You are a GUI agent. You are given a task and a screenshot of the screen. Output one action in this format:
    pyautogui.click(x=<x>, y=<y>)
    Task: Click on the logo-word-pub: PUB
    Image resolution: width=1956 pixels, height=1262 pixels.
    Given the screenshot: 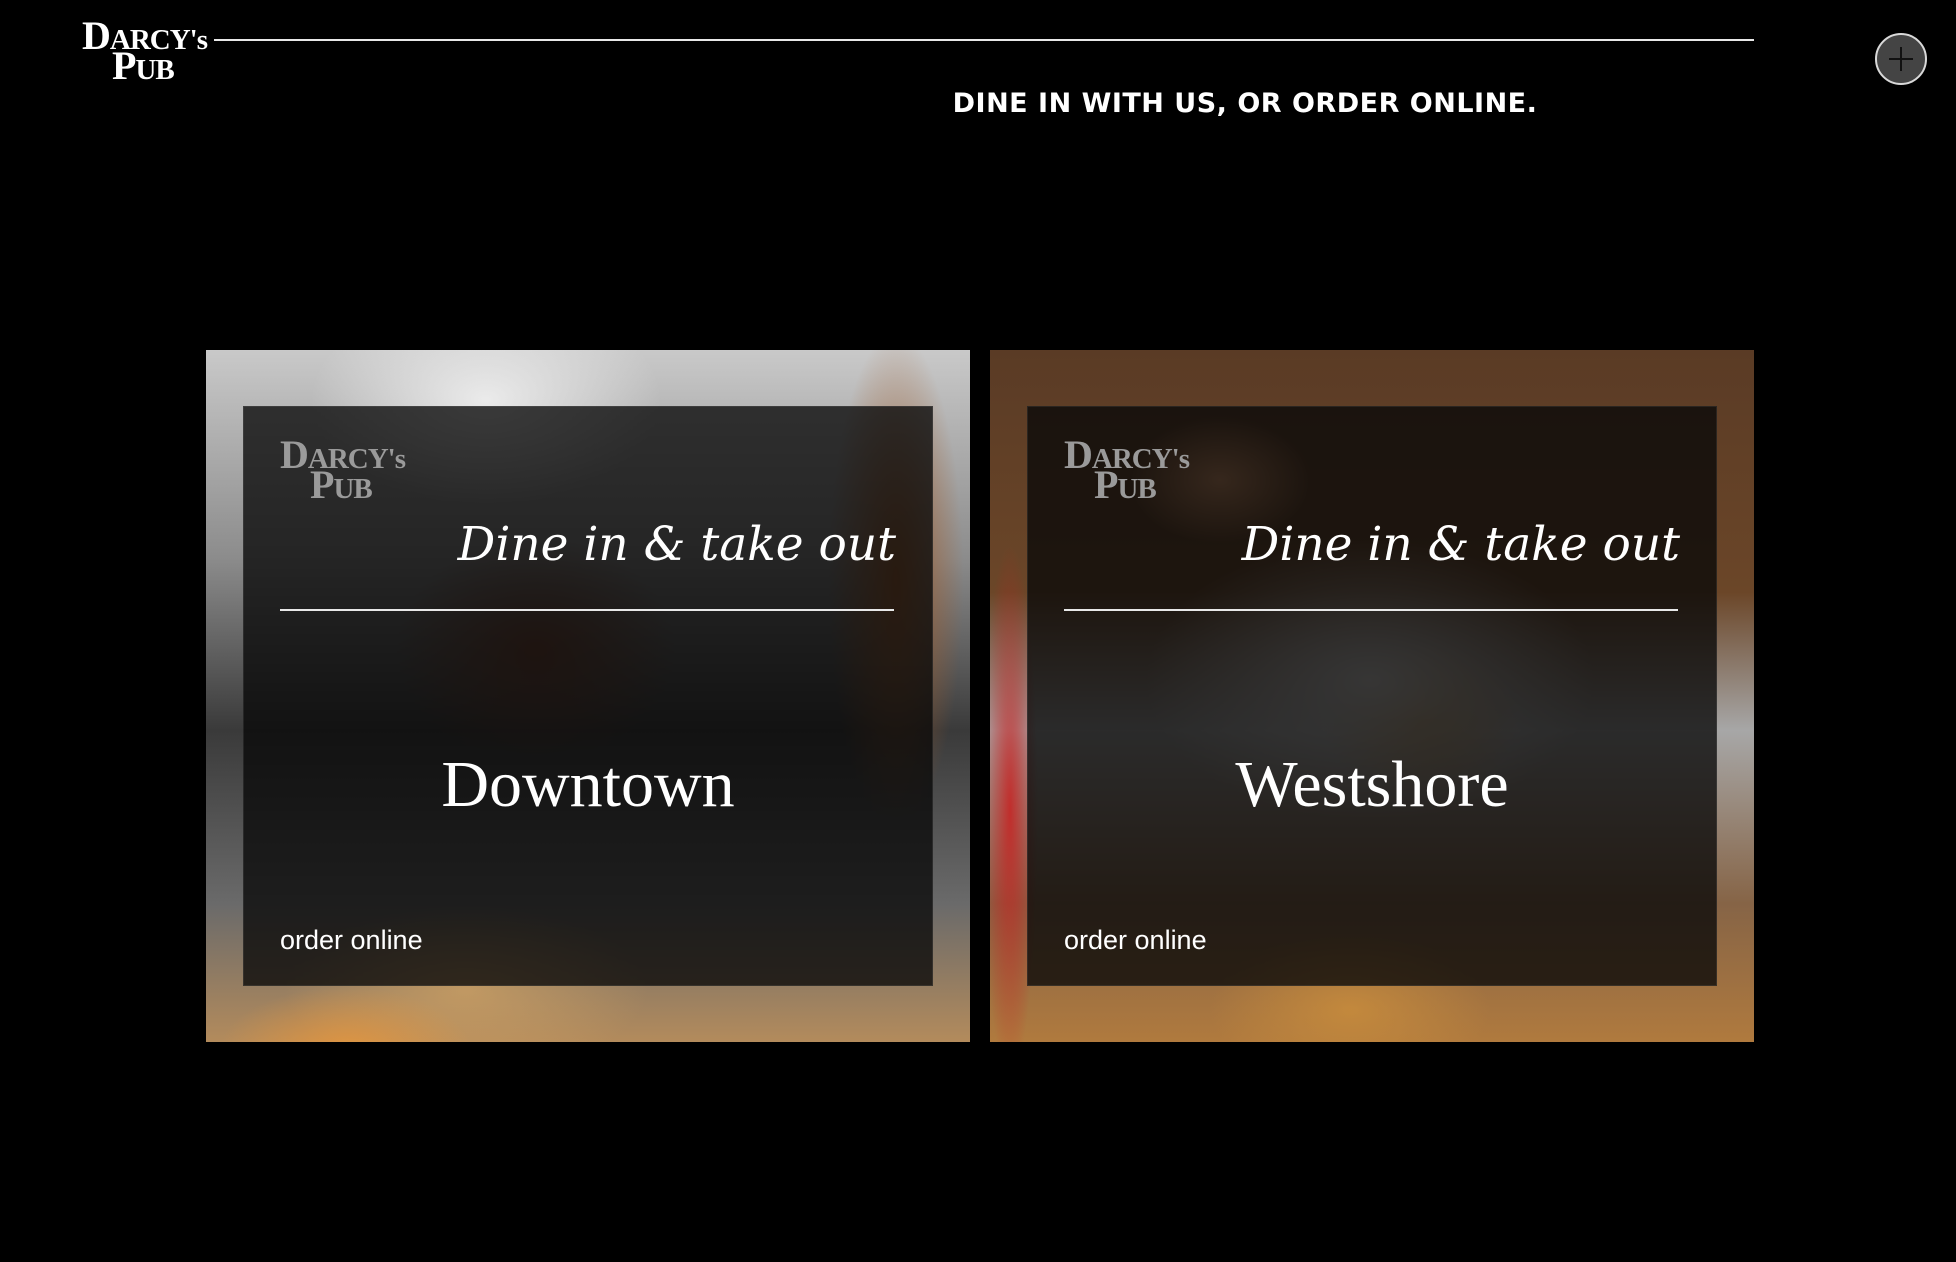 What is the action you would take?
    pyautogui.click(x=143, y=65)
    